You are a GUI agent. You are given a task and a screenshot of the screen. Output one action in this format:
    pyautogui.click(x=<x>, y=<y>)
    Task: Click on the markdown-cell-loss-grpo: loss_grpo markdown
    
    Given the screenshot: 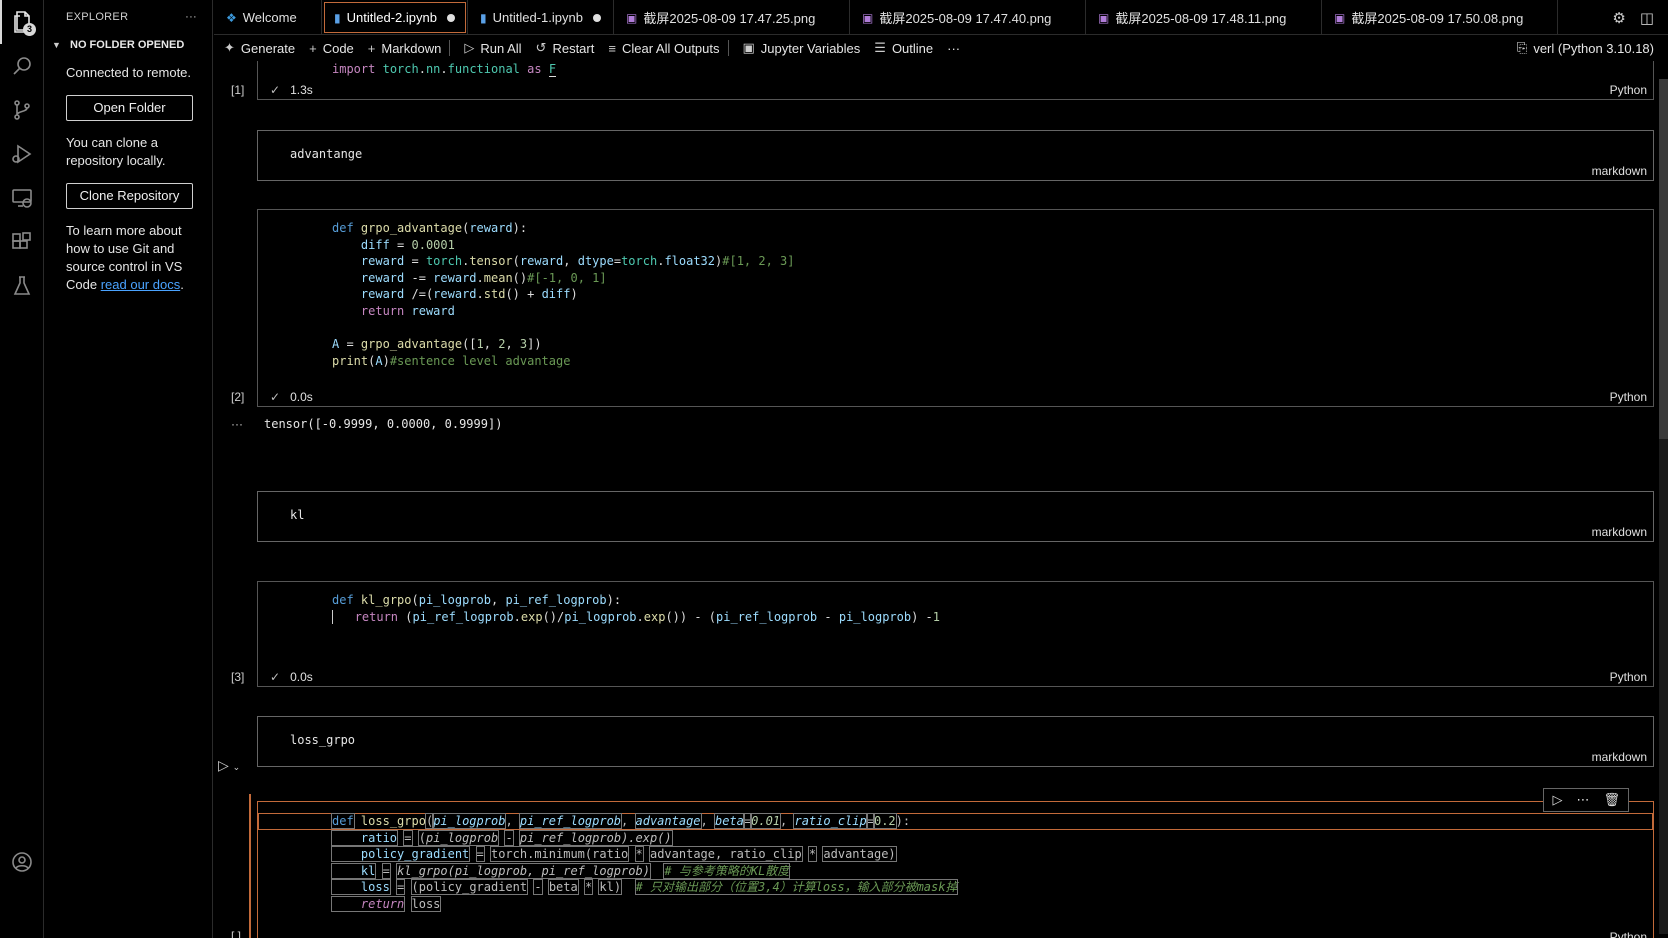 What is the action you would take?
    pyautogui.click(x=955, y=741)
    